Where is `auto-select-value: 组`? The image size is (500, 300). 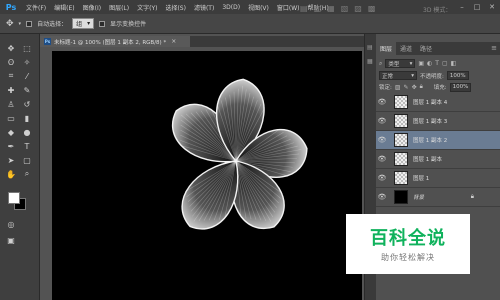
auto-select-value: 组 is located at coordinates (79, 24).